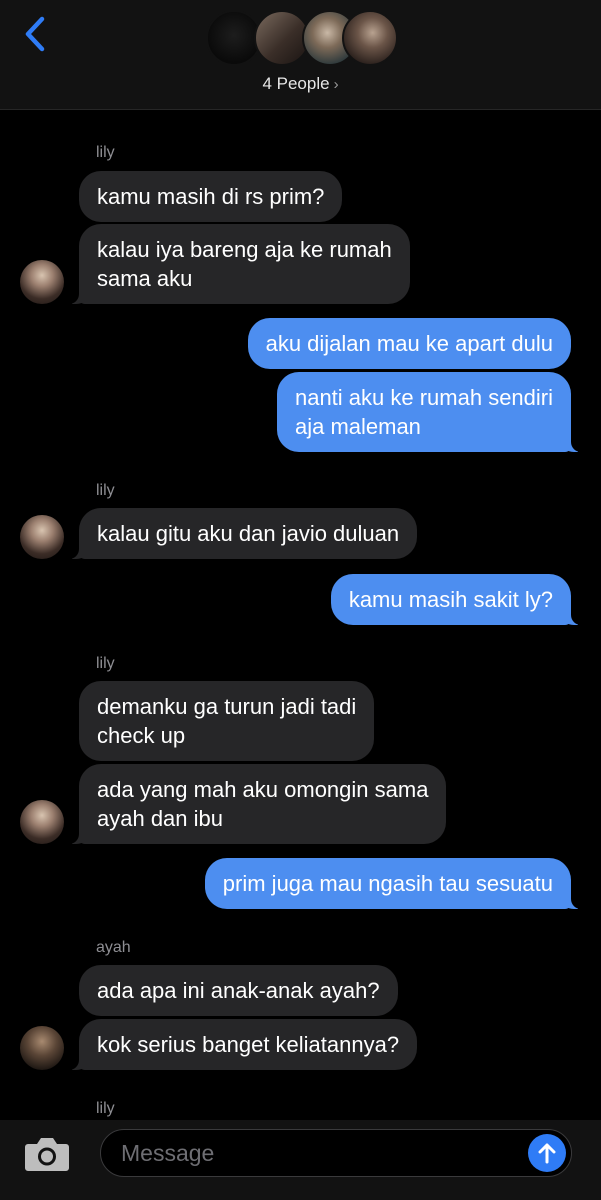  I want to click on message-bubble-incoming: kalau gitu aku dan javio duluan, so click(241, 533).